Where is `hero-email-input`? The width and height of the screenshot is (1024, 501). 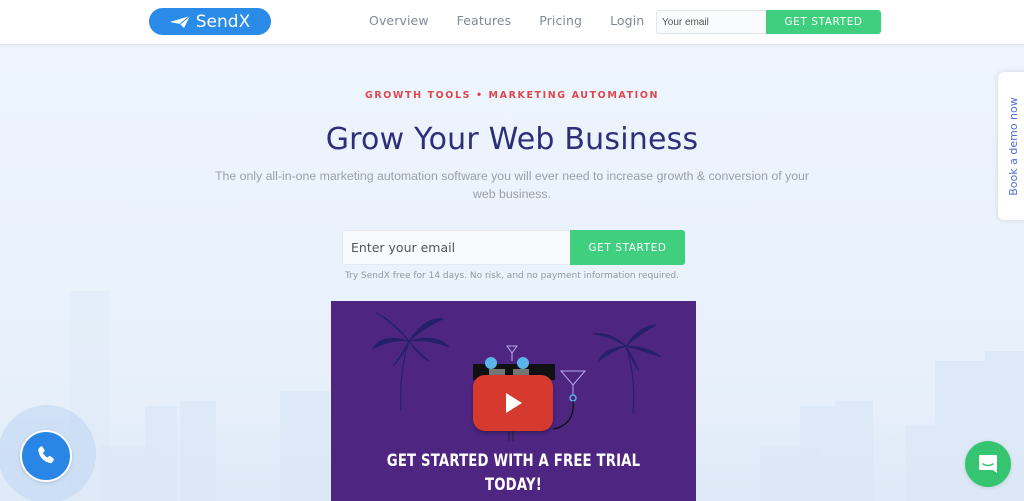 hero-email-input is located at coordinates (456, 247).